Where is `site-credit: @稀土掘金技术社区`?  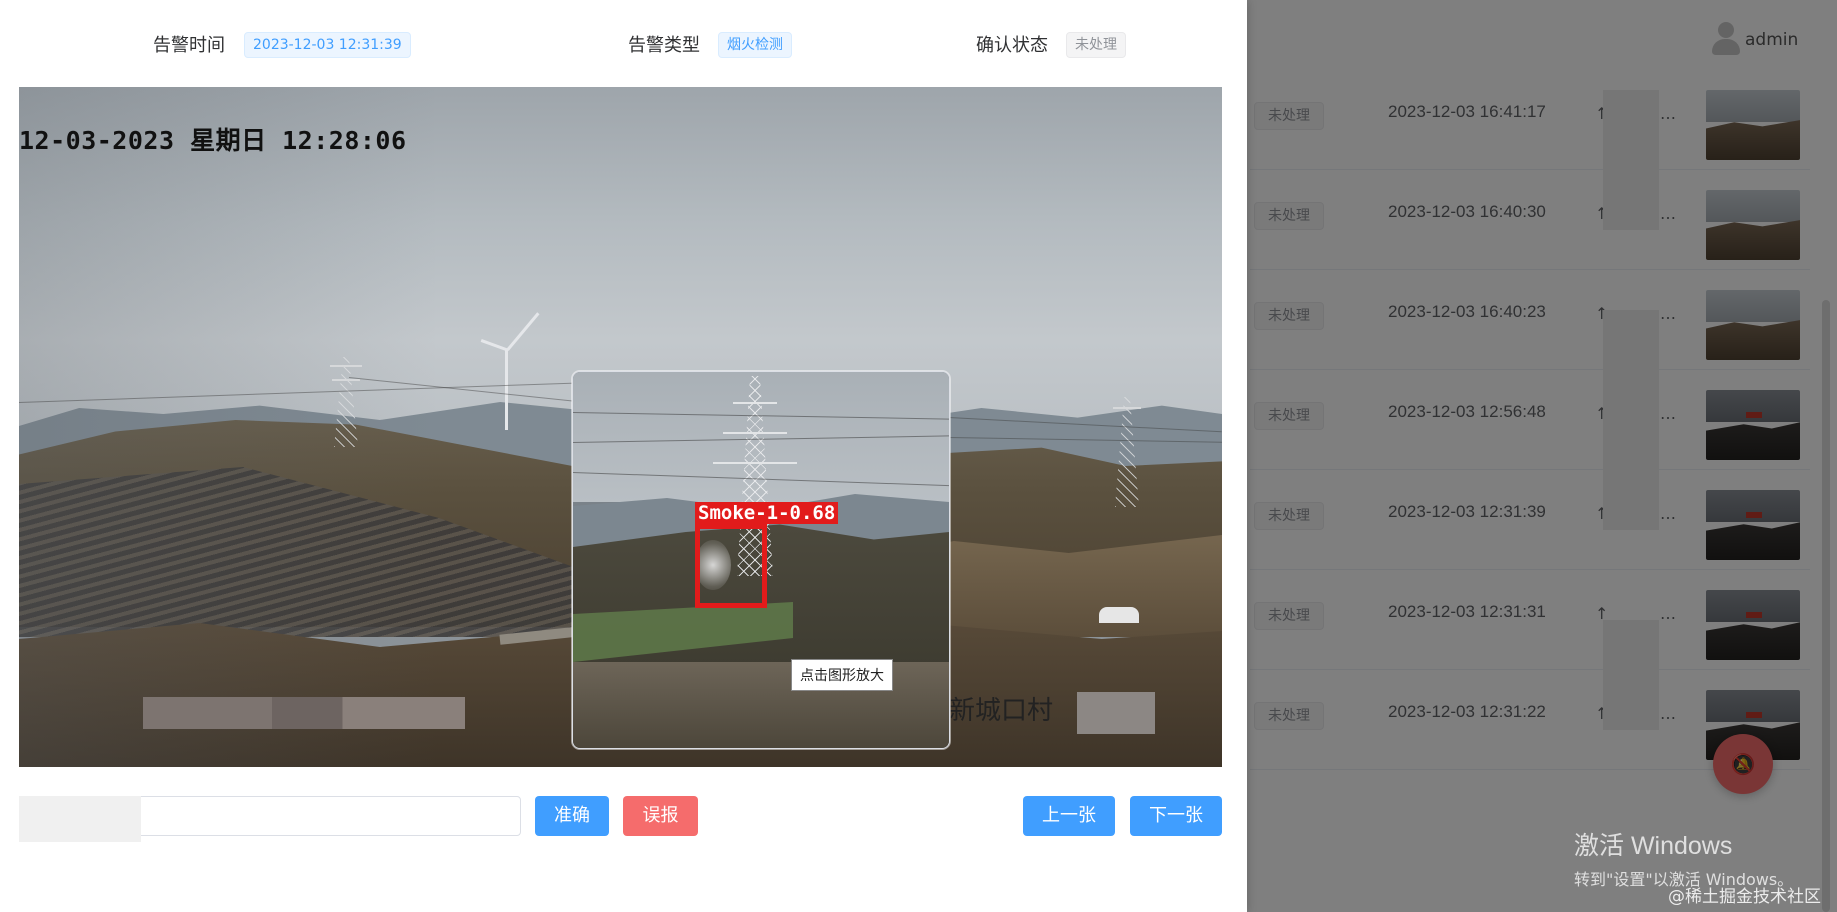
site-credit: @稀土掘金技术社区 is located at coordinates (1744, 897).